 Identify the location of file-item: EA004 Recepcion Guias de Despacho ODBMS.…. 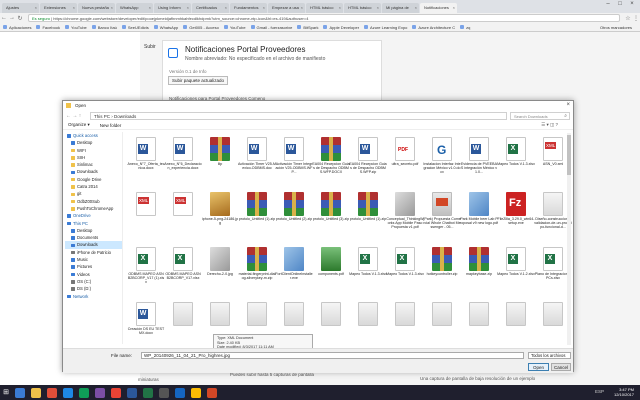
(368, 163).